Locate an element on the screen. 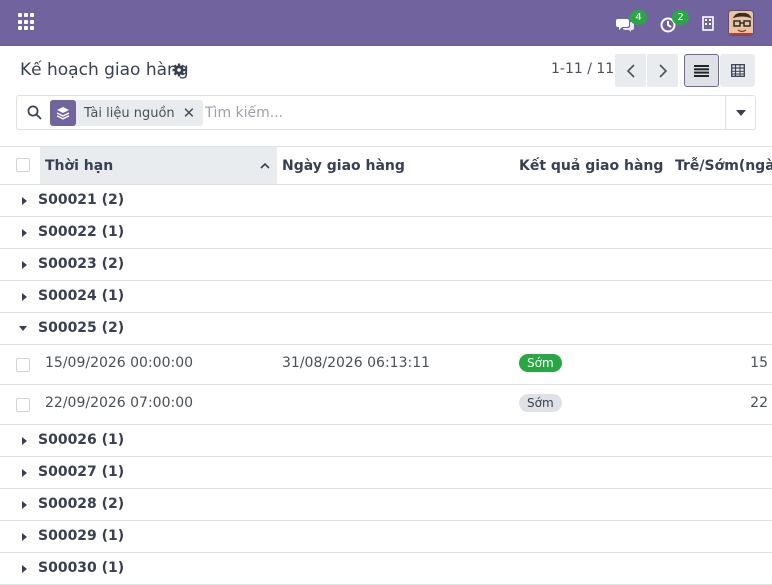 Image resolution: width=772 pixels, height=585 pixels. group-row: S00029 (1) is located at coordinates (386, 537).